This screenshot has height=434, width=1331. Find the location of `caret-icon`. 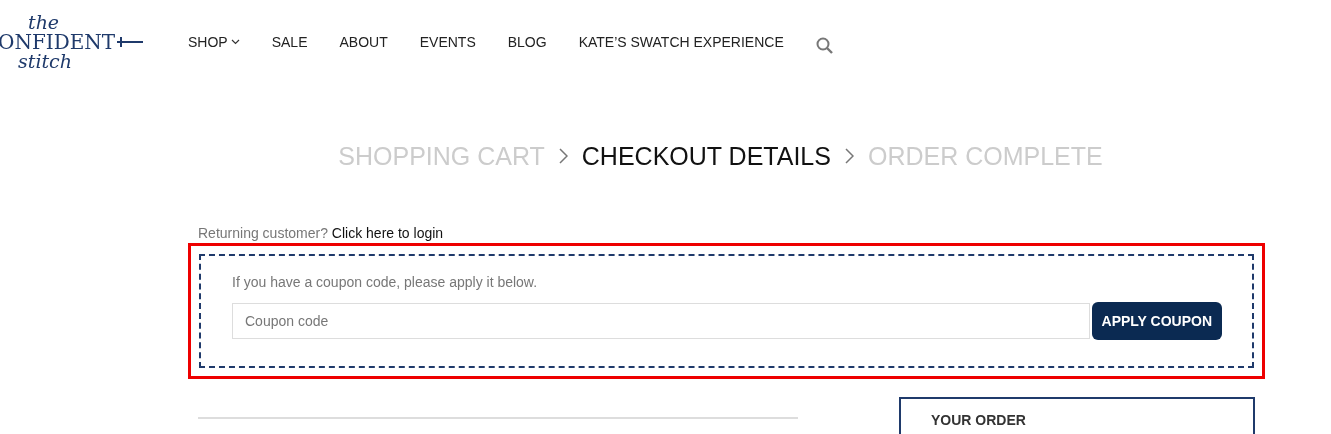

caret-icon is located at coordinates (235, 42).